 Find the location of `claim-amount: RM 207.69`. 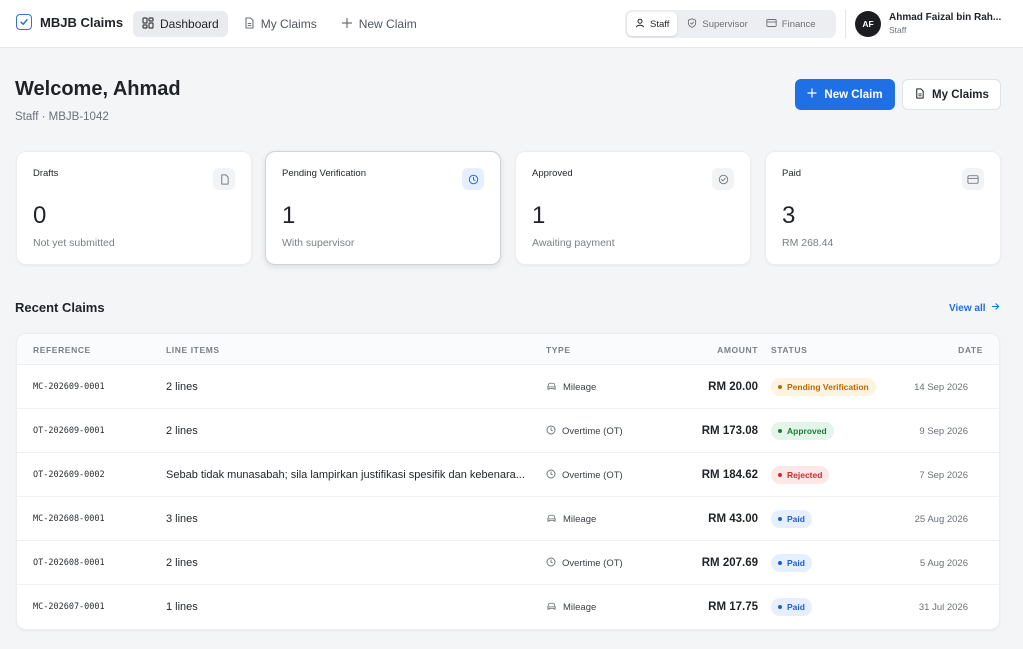

claim-amount: RM 207.69 is located at coordinates (729, 563).